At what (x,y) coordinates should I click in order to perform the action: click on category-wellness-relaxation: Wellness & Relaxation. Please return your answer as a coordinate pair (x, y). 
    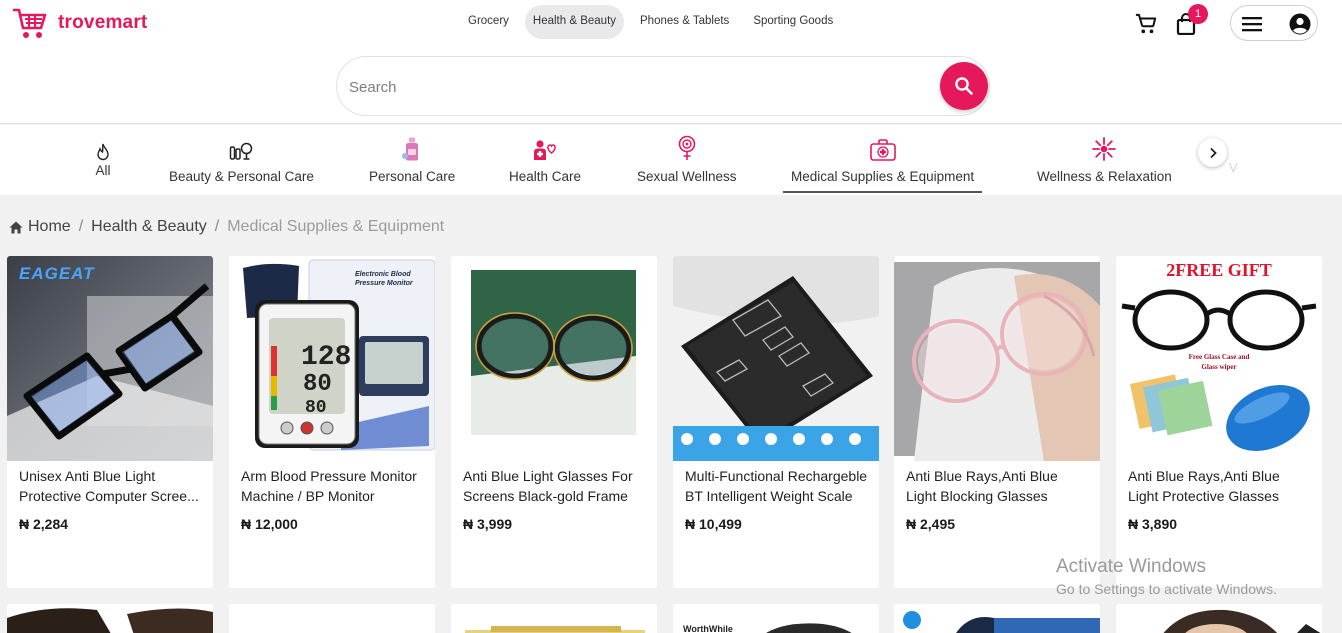
    Looking at the image, I should click on (1104, 163).